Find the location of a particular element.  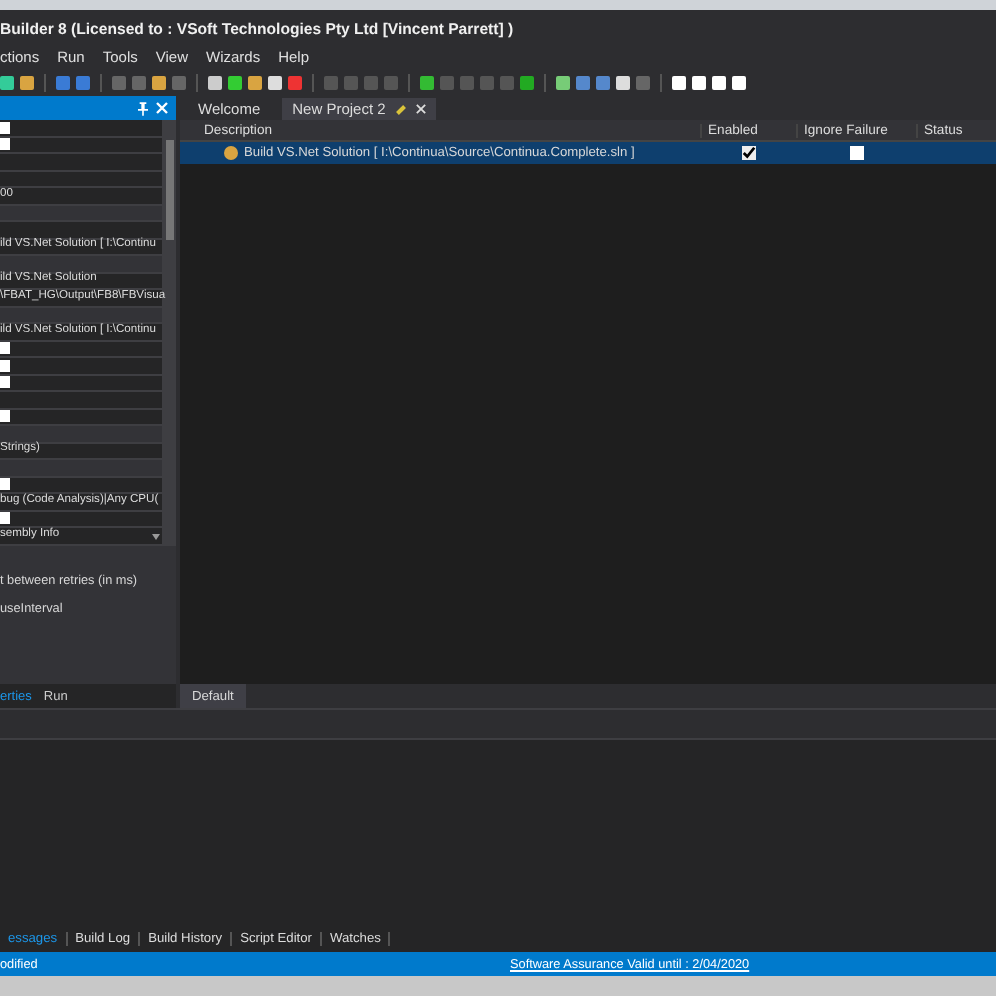

gears-icon is located at coordinates (231, 153).